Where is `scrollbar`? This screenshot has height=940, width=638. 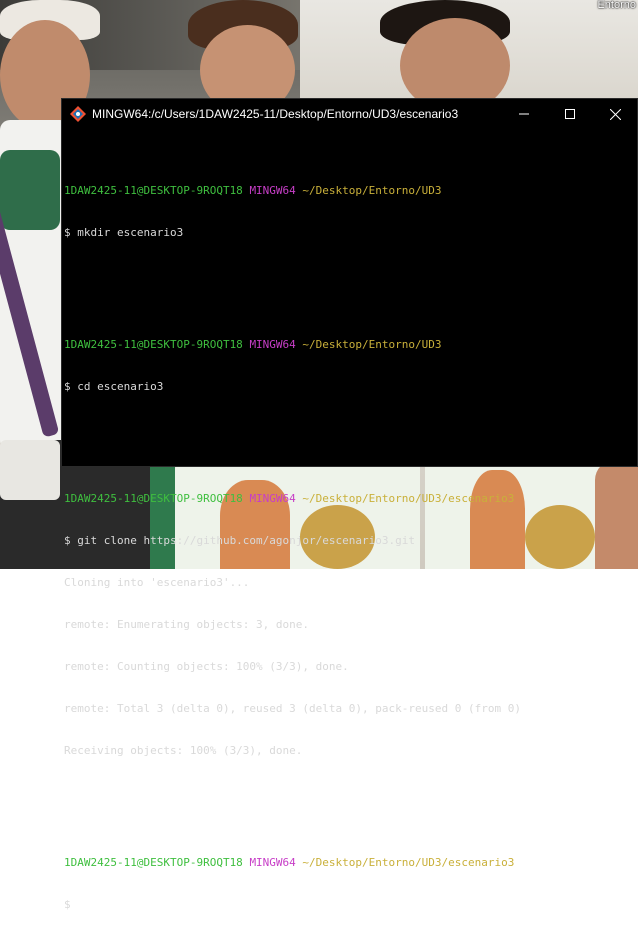
scrollbar is located at coordinates (633, 297).